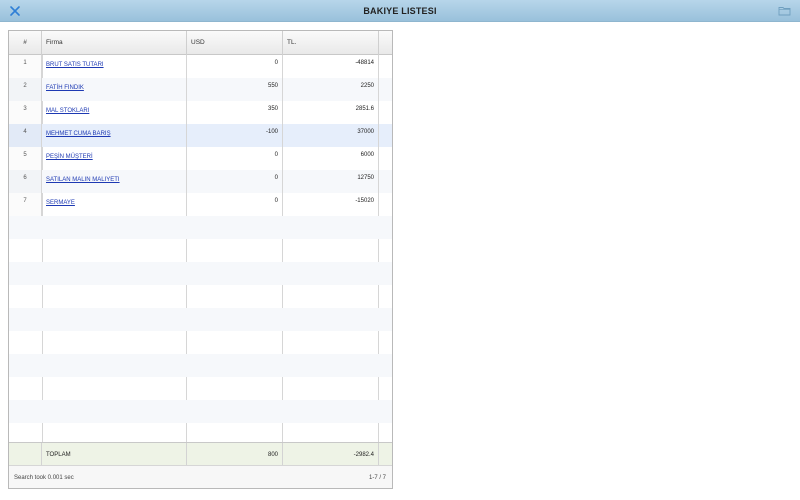 The height and width of the screenshot is (500, 800). Describe the element at coordinates (60, 203) in the screenshot. I see `firma-link: SERMAYE` at that location.